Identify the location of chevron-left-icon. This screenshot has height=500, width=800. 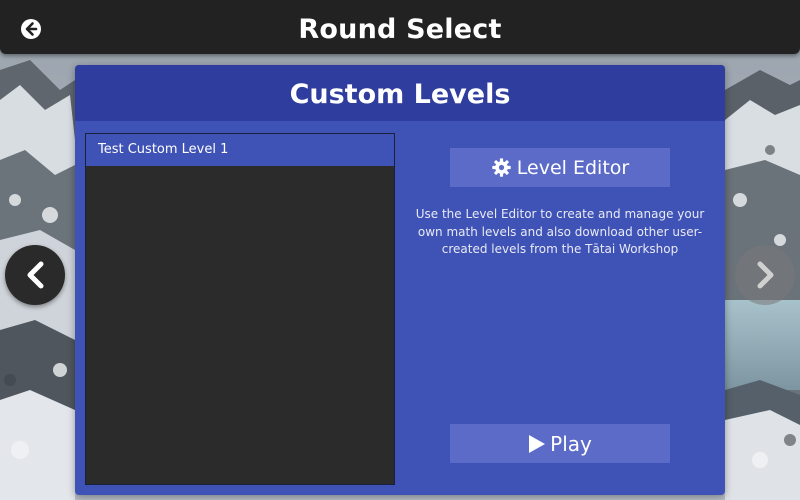
(35, 275).